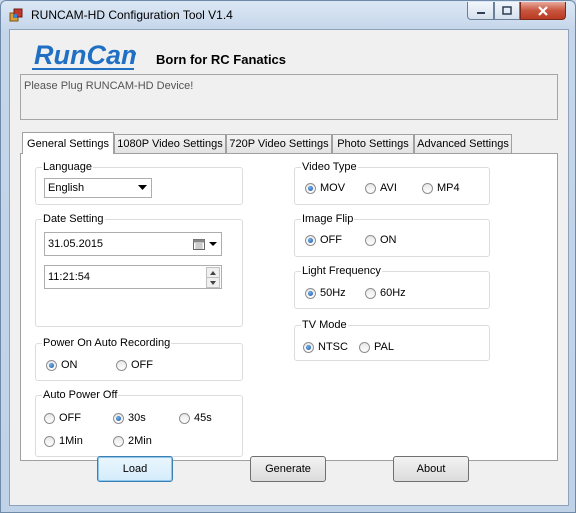 This screenshot has width=576, height=513. What do you see at coordinates (132, 15) in the screenshot?
I see `window-title: RUNCAM-HD Configuration Tool V1.4` at bounding box center [132, 15].